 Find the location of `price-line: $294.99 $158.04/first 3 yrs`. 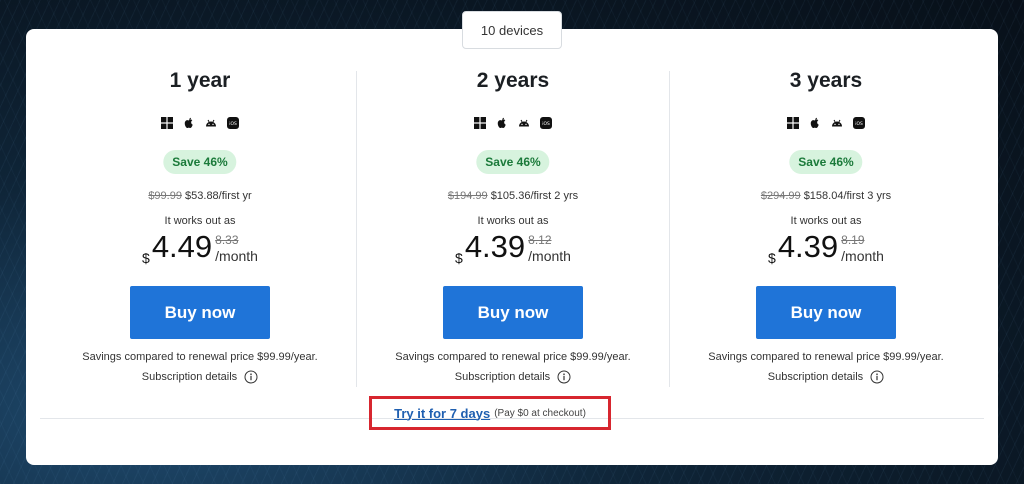

price-line: $294.99 $158.04/first 3 yrs is located at coordinates (826, 196).